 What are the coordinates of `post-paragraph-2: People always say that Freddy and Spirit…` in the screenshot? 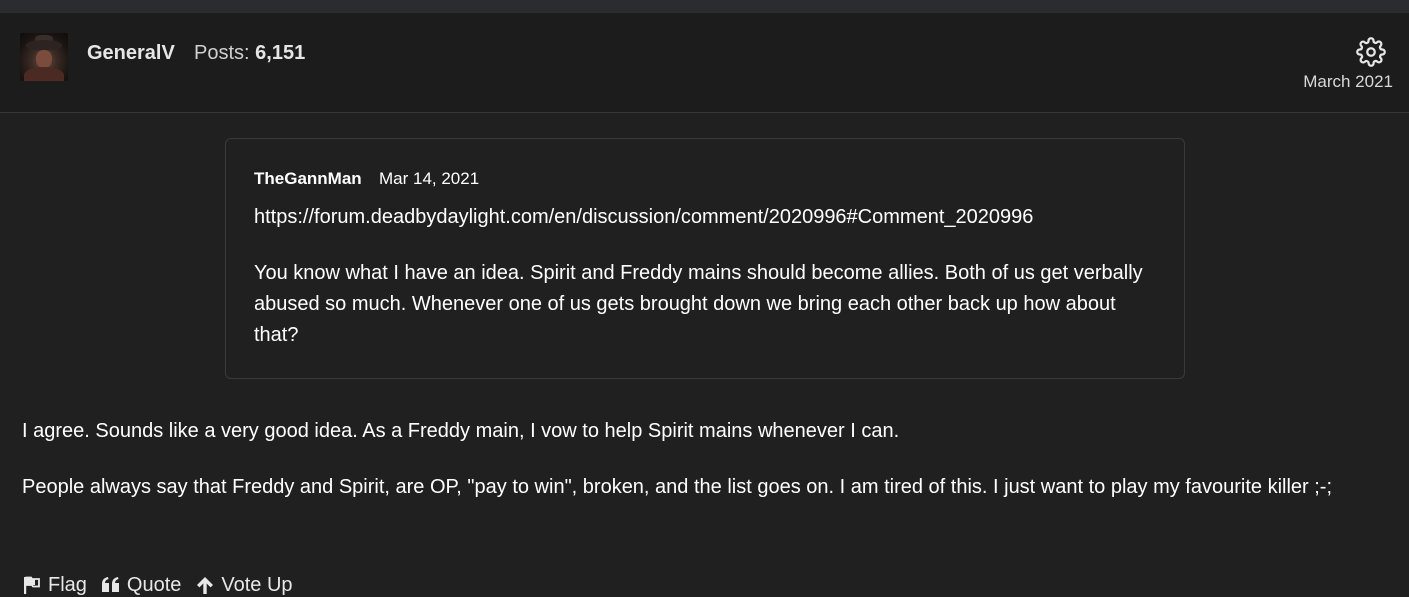 It's located at (677, 487).